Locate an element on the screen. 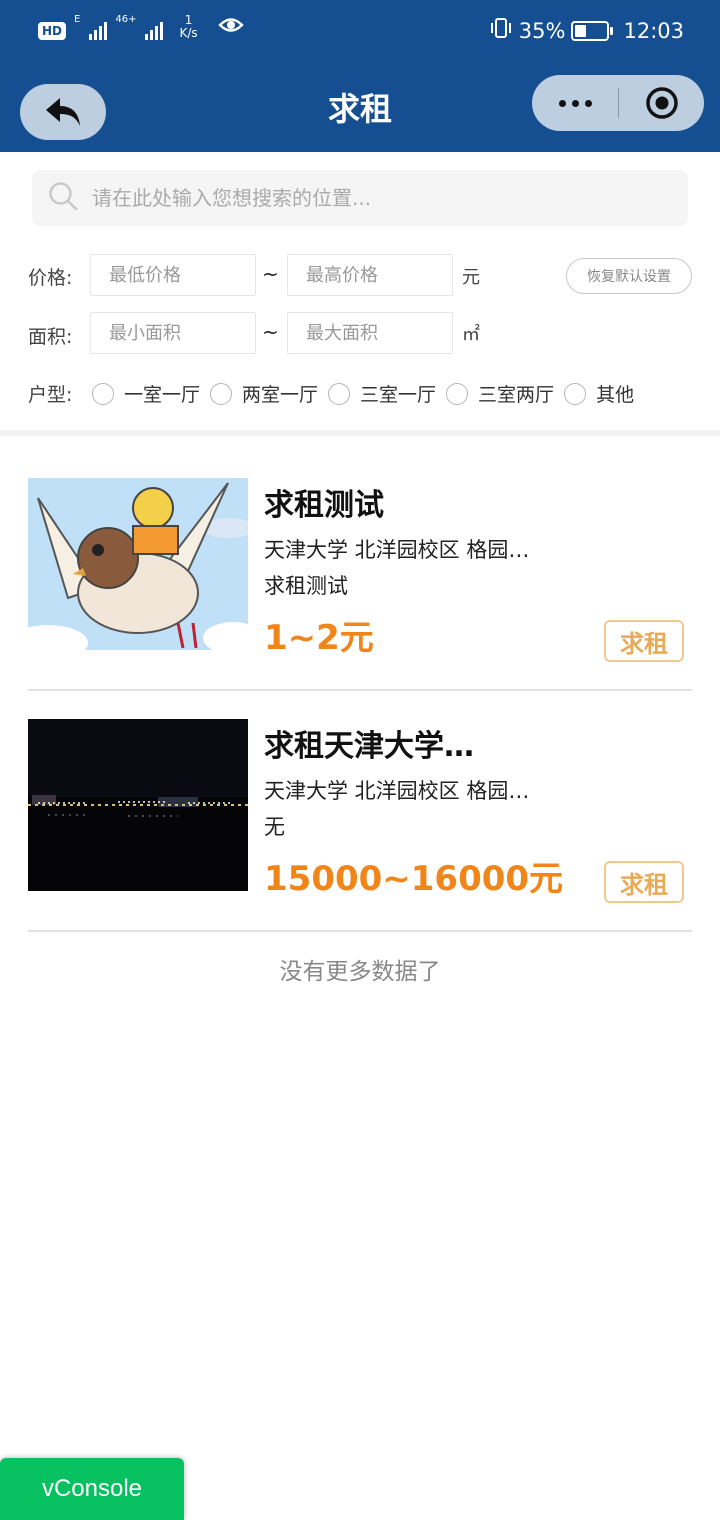 The image size is (720, 1520). layout-radio-group: 一室一厅 两室一厅 三室一厅 三室两厅 其他 is located at coordinates (368, 393).